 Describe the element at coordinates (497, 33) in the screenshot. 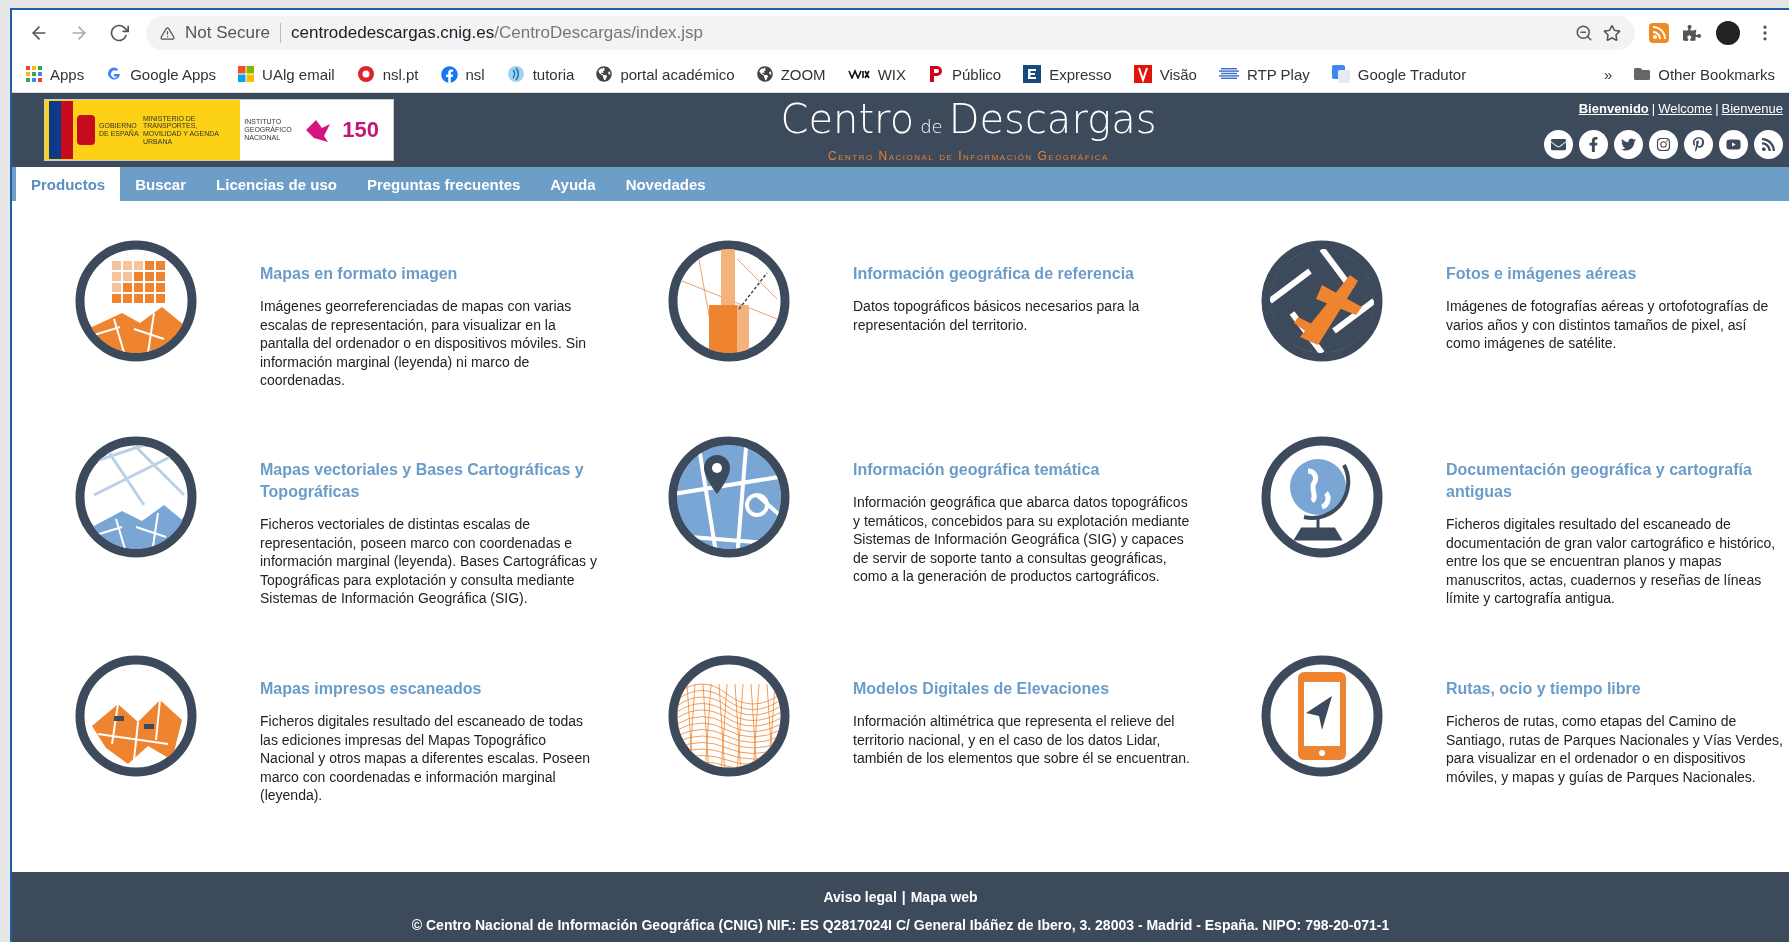

I see `url-text: centrodedescargas.cnig.es/CentroDescargas/index.jsp` at that location.